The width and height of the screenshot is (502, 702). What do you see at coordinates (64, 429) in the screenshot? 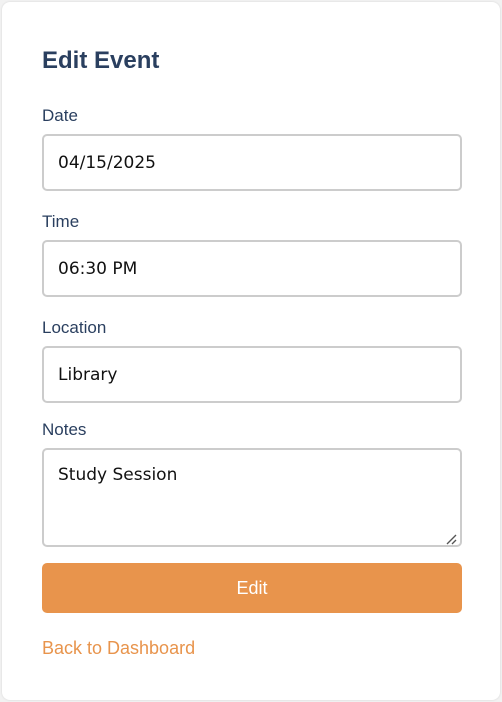
I see `notes-label: Notes` at bounding box center [64, 429].